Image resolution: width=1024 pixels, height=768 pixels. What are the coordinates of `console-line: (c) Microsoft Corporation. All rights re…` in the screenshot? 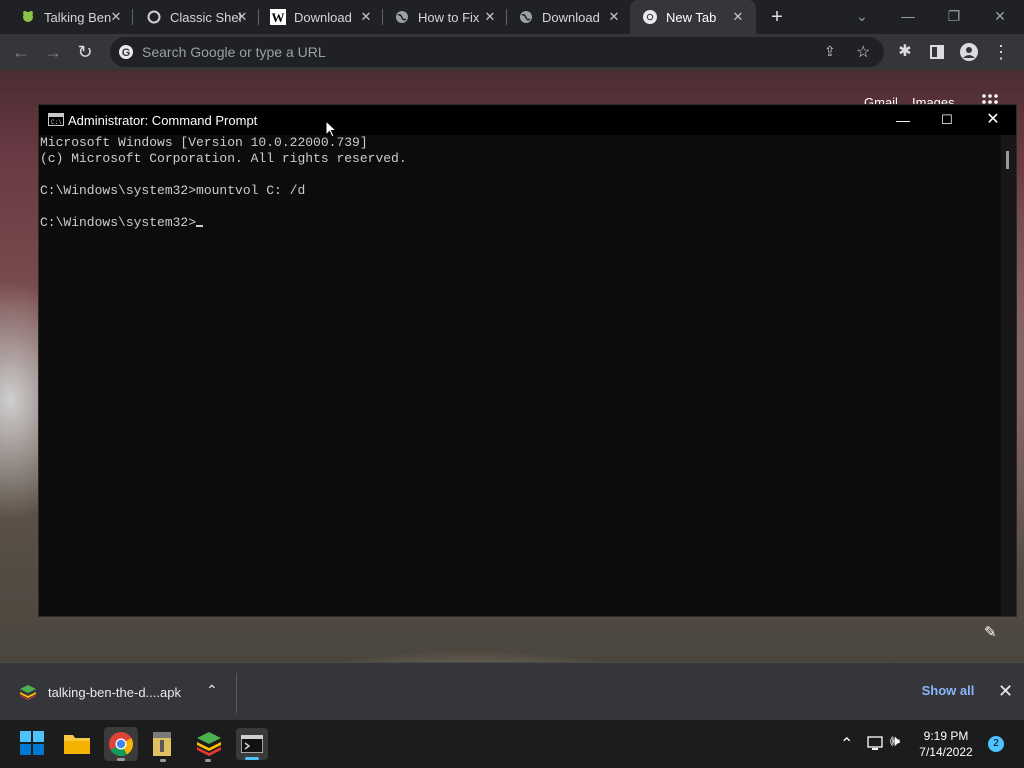 It's located at (223, 158).